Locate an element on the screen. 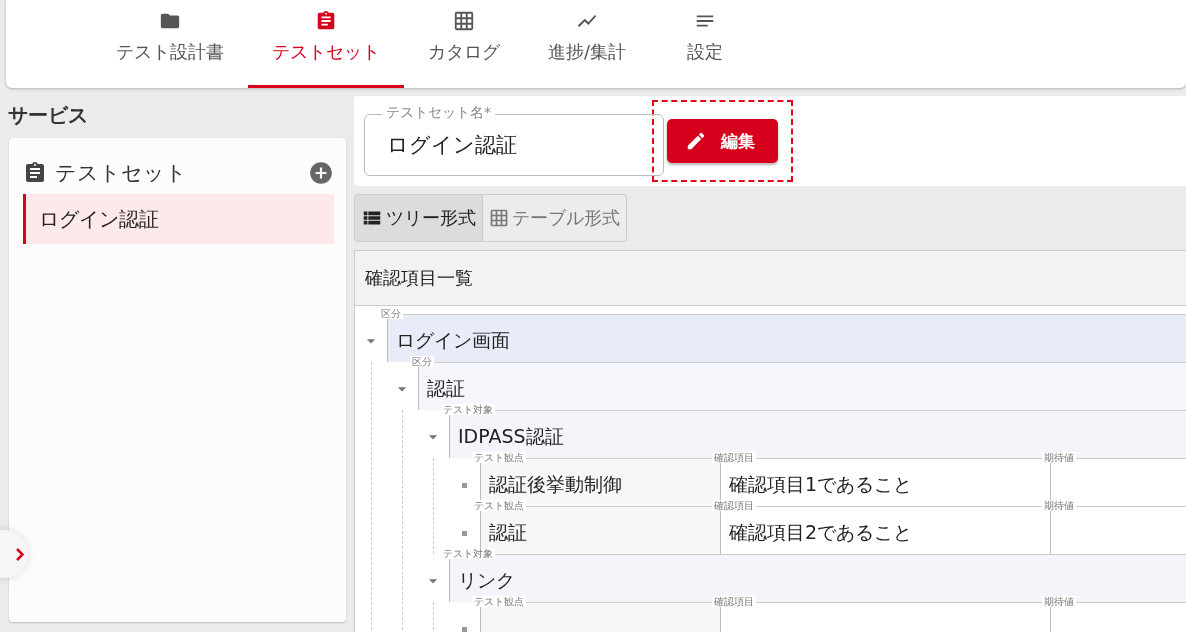 The width and height of the screenshot is (1186, 632). node-value: リンク is located at coordinates (486, 580).